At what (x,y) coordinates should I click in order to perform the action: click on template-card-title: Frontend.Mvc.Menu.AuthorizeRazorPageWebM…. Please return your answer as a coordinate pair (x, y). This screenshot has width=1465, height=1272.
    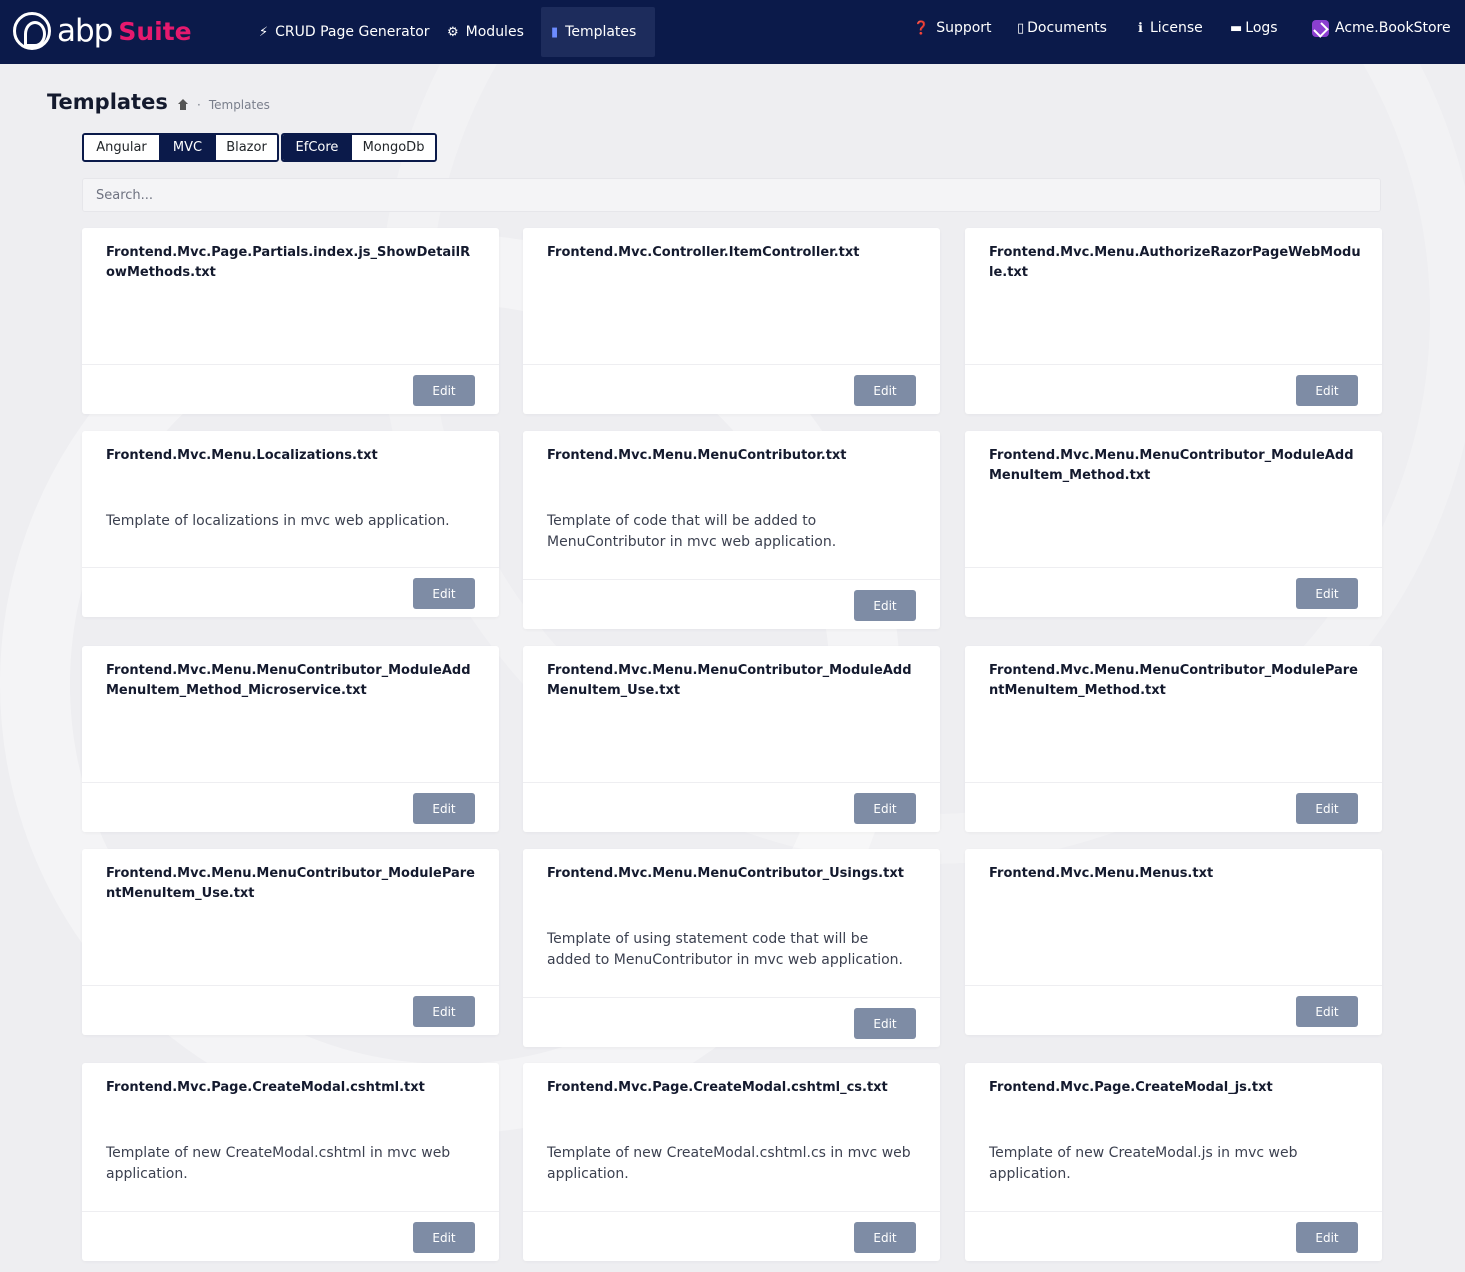
    Looking at the image, I should click on (1175, 262).